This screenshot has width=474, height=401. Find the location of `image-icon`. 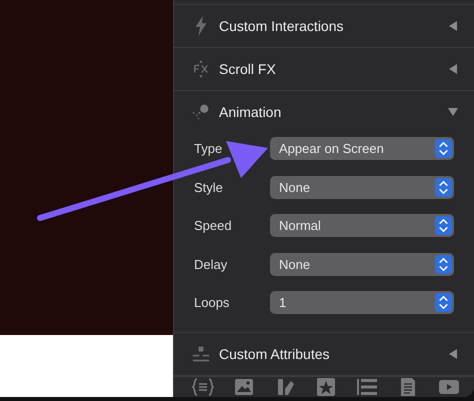

image-icon is located at coordinates (244, 387).